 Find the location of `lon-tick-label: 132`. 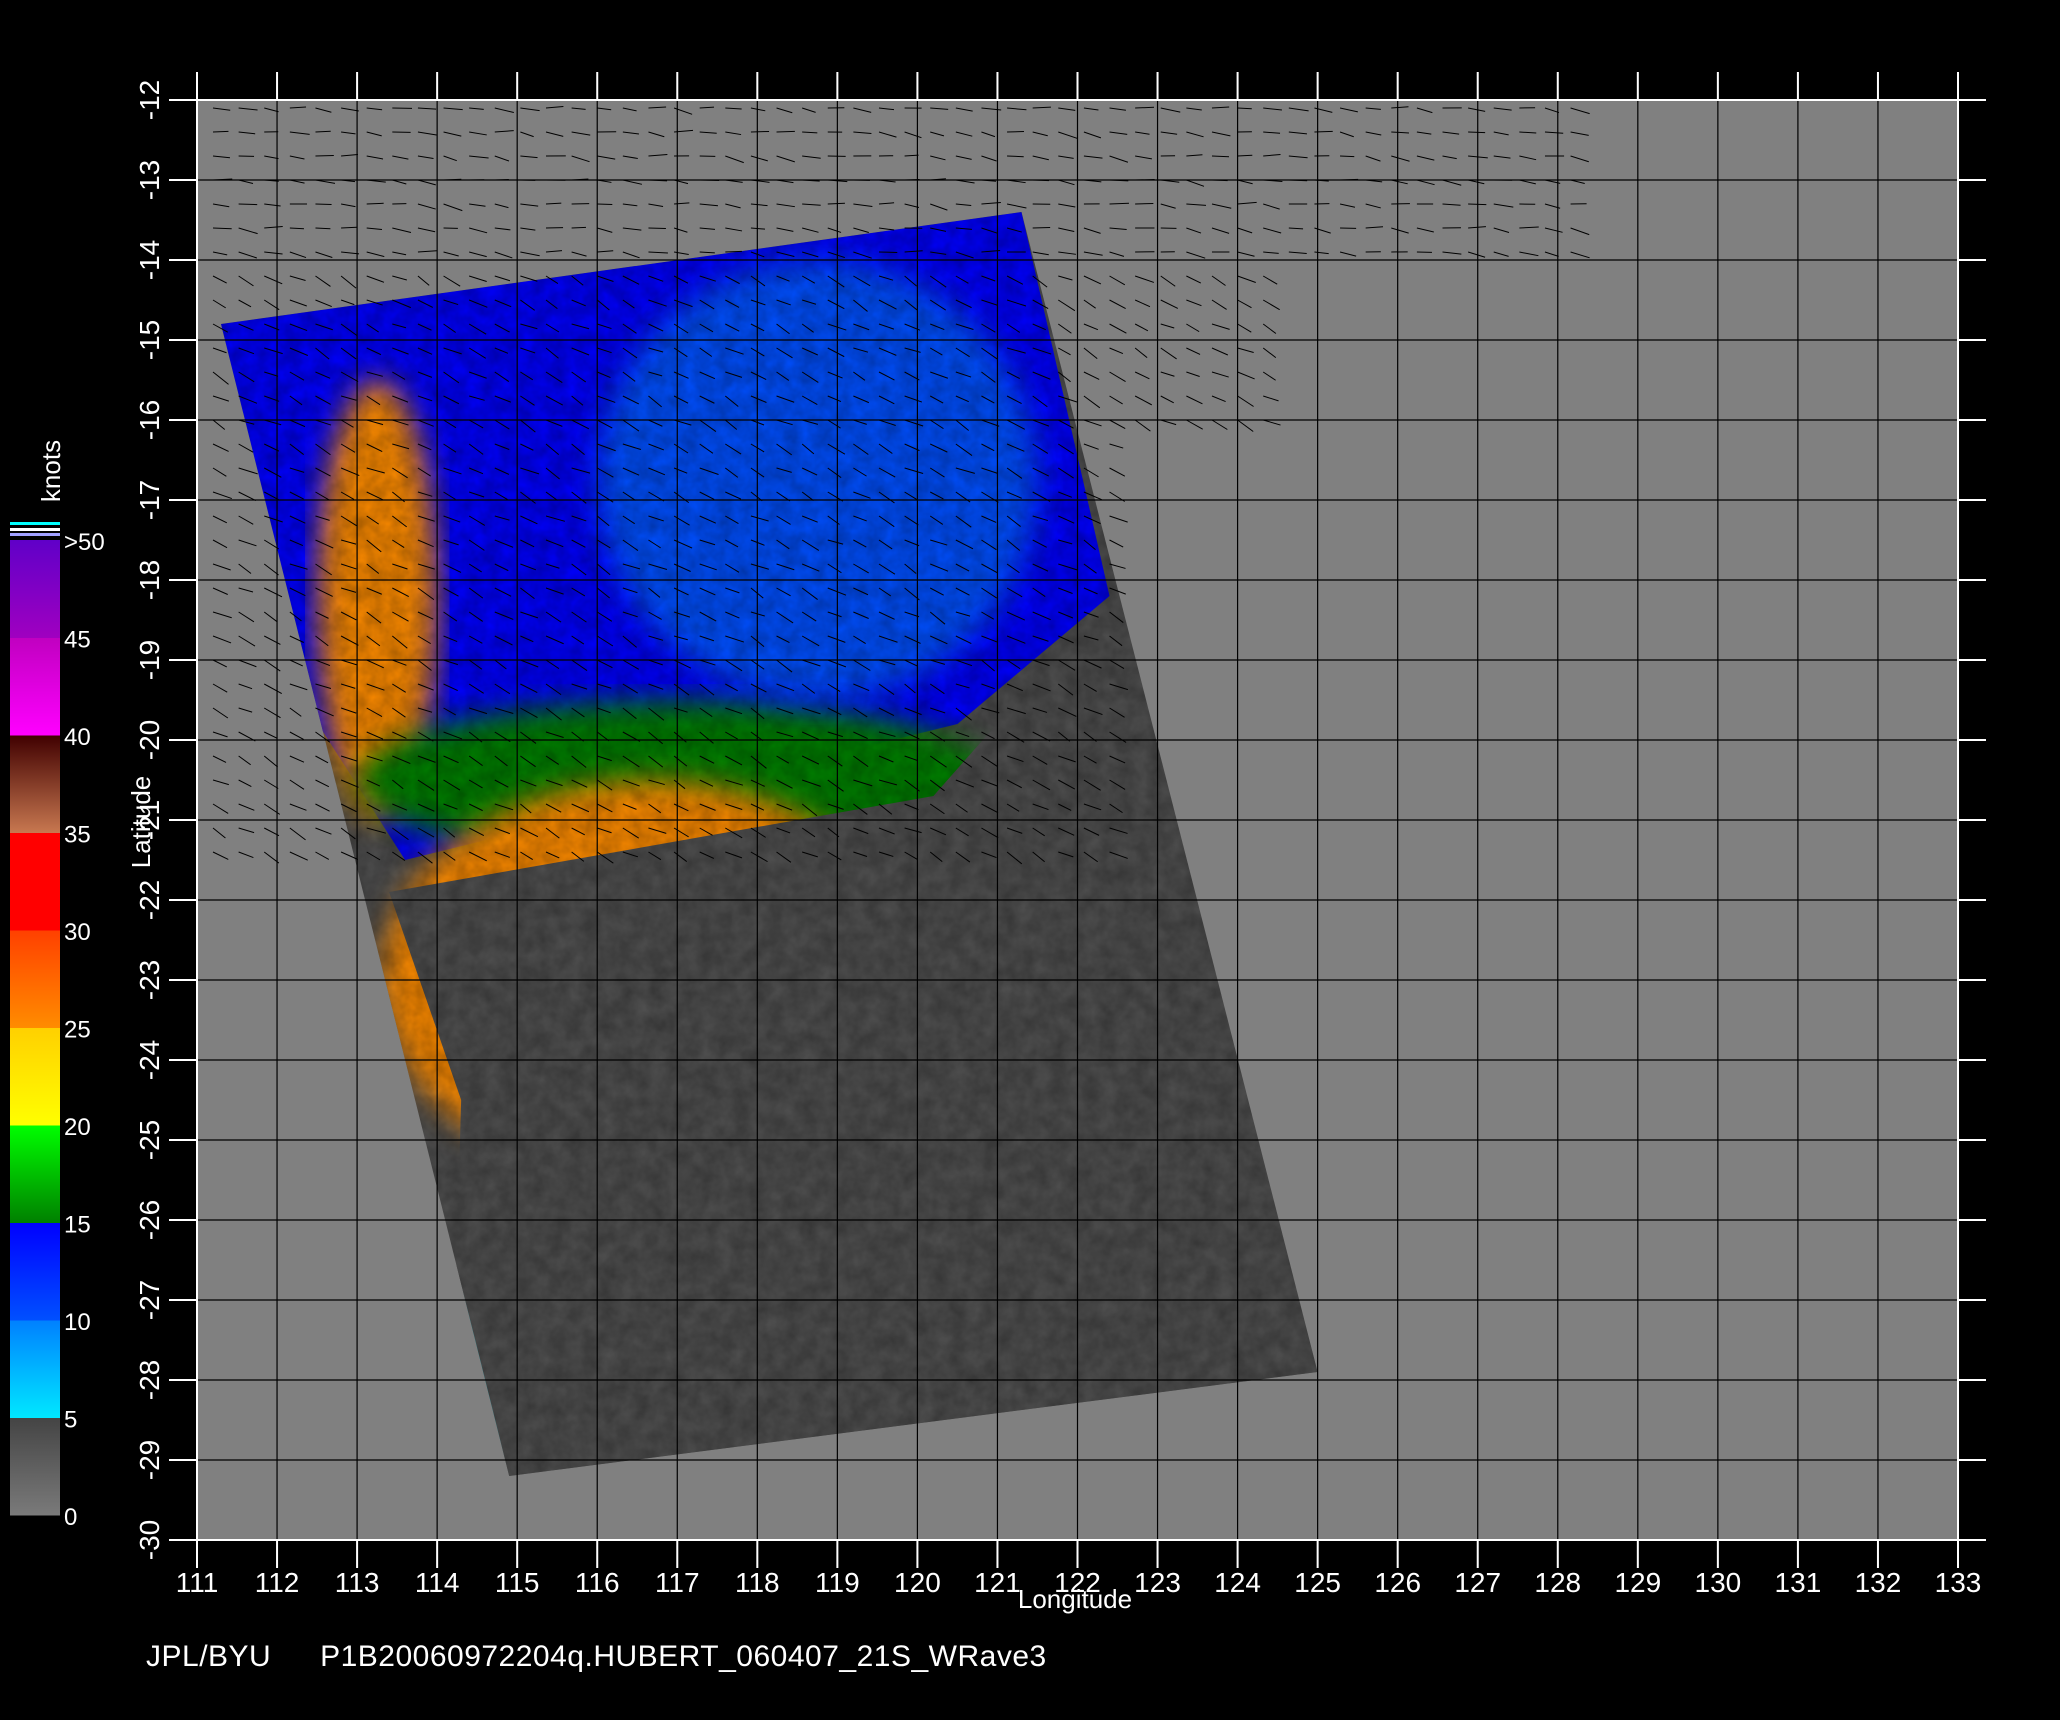

lon-tick-label: 132 is located at coordinates (1878, 1582).